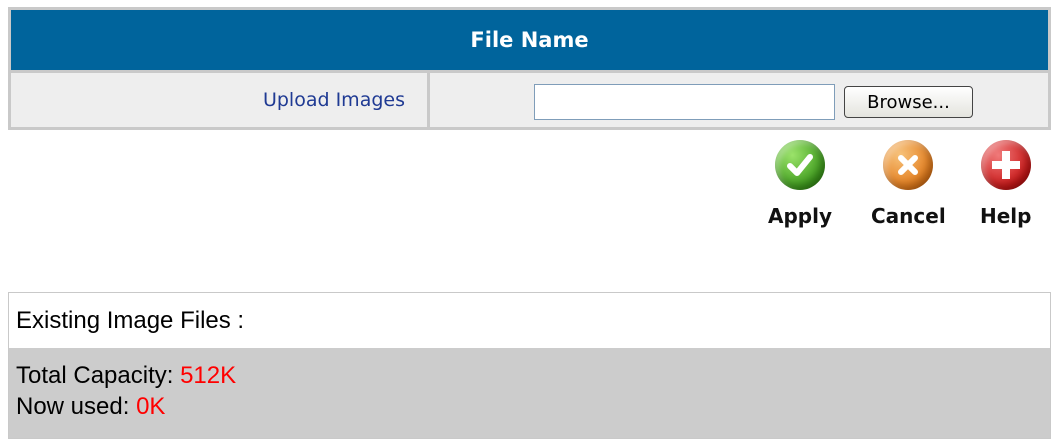 This screenshot has width=1053, height=439. I want to click on file-path-input, so click(684, 102).